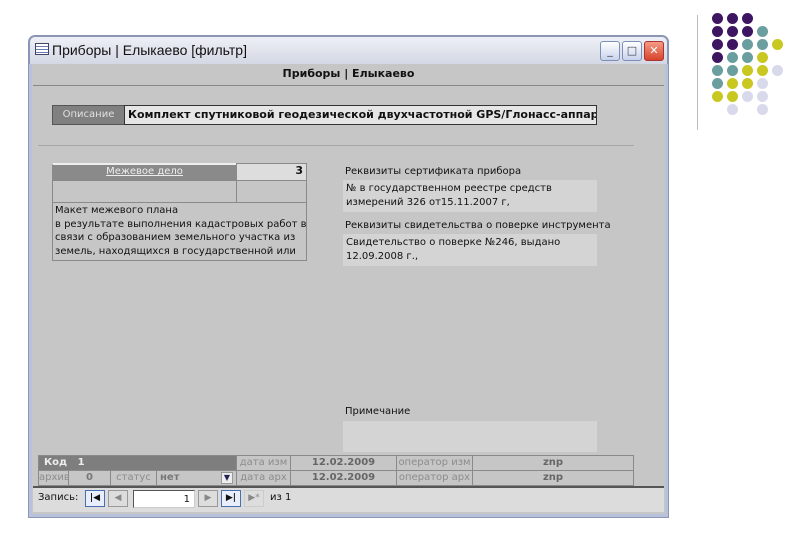 Image resolution: width=800 pixels, height=554 pixels. Describe the element at coordinates (553, 463) in the screenshot. I see `operator-mod-value: znp` at that location.